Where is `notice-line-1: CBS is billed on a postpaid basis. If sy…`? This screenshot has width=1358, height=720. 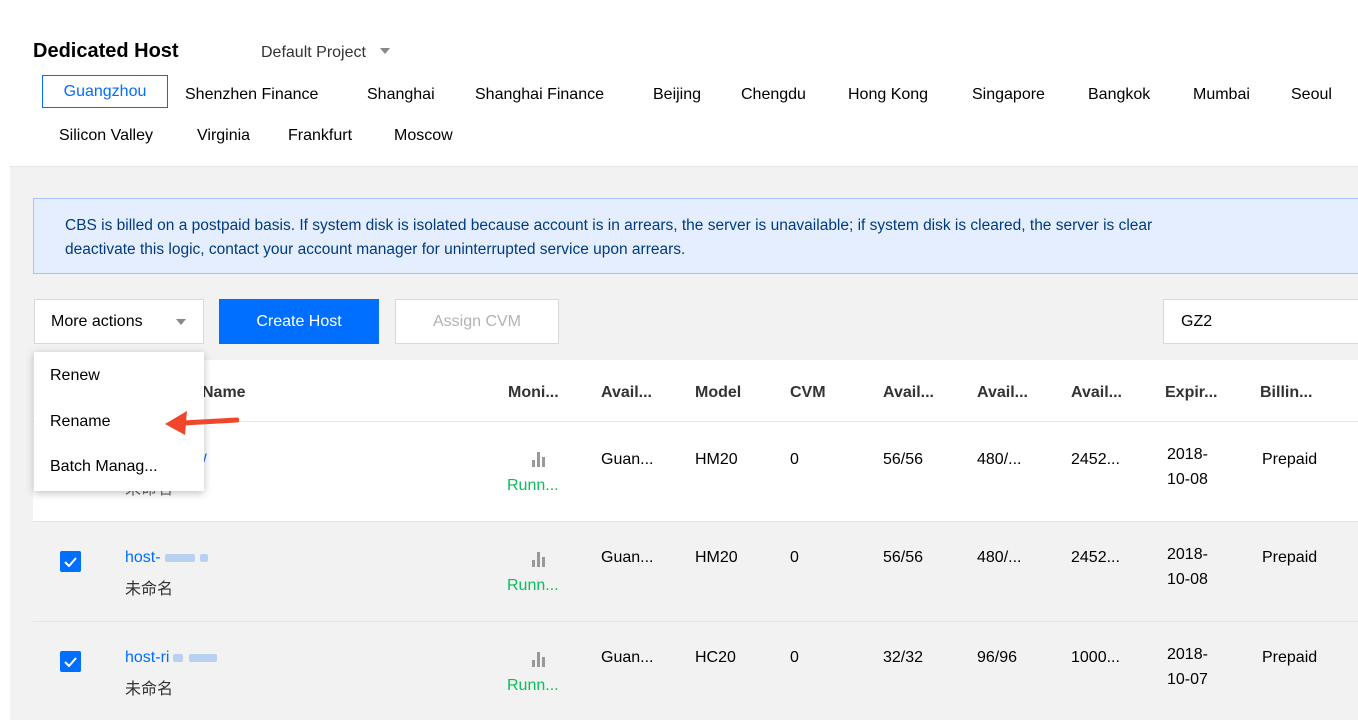
notice-line-1: CBS is billed on a postpaid basis. If sy… is located at coordinates (609, 225).